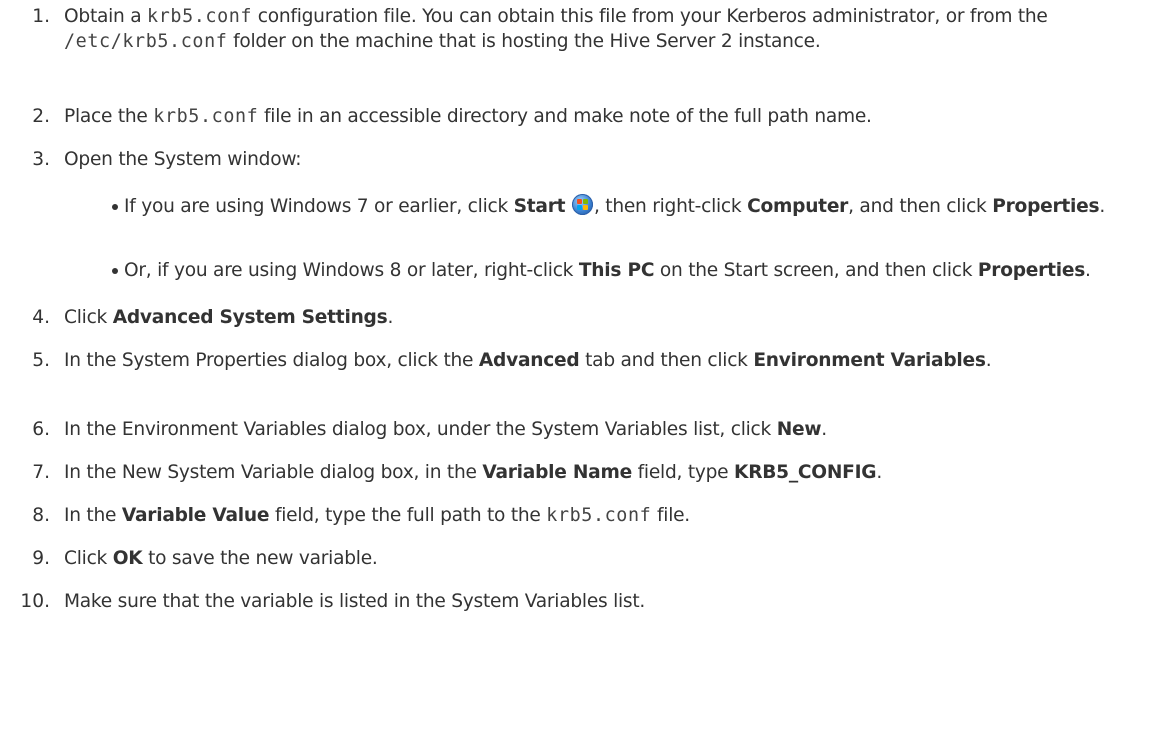 This screenshot has width=1174, height=735. I want to click on step-number: 3., so click(41, 159).